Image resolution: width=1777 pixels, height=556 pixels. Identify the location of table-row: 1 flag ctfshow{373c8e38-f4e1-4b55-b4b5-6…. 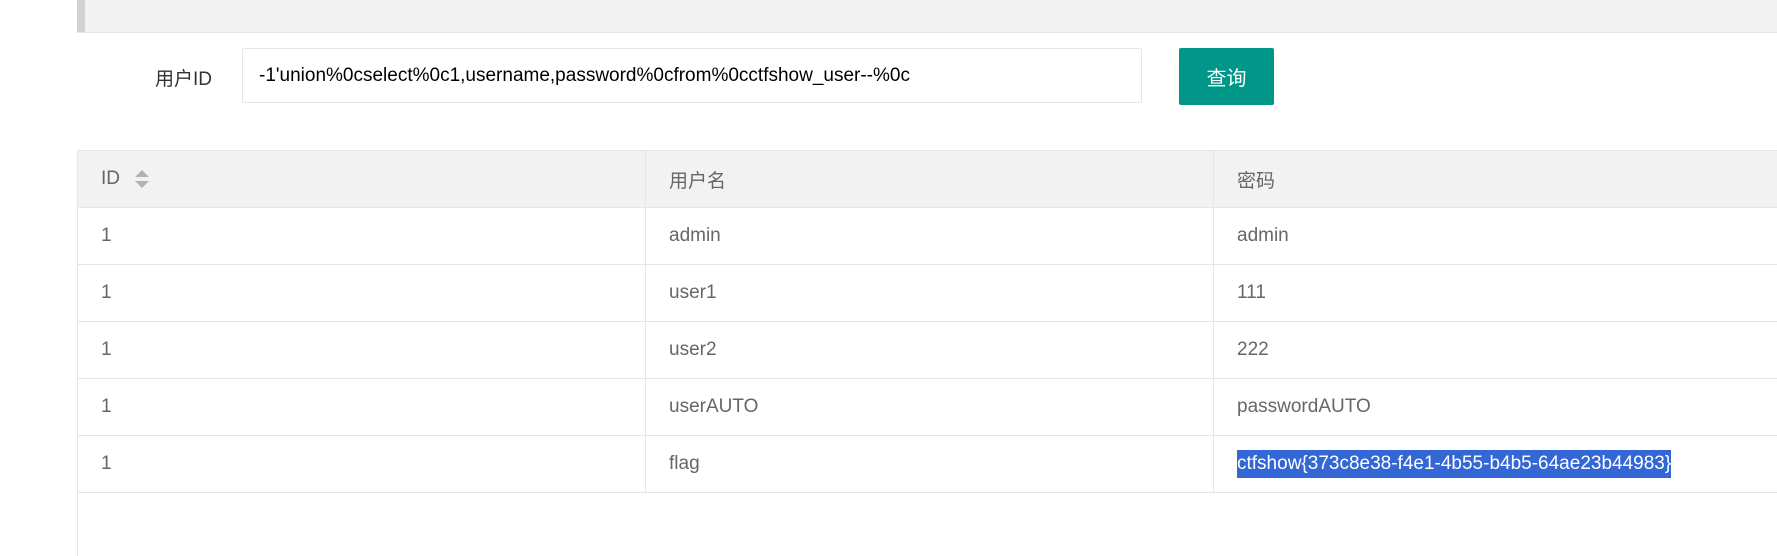
(927, 464).